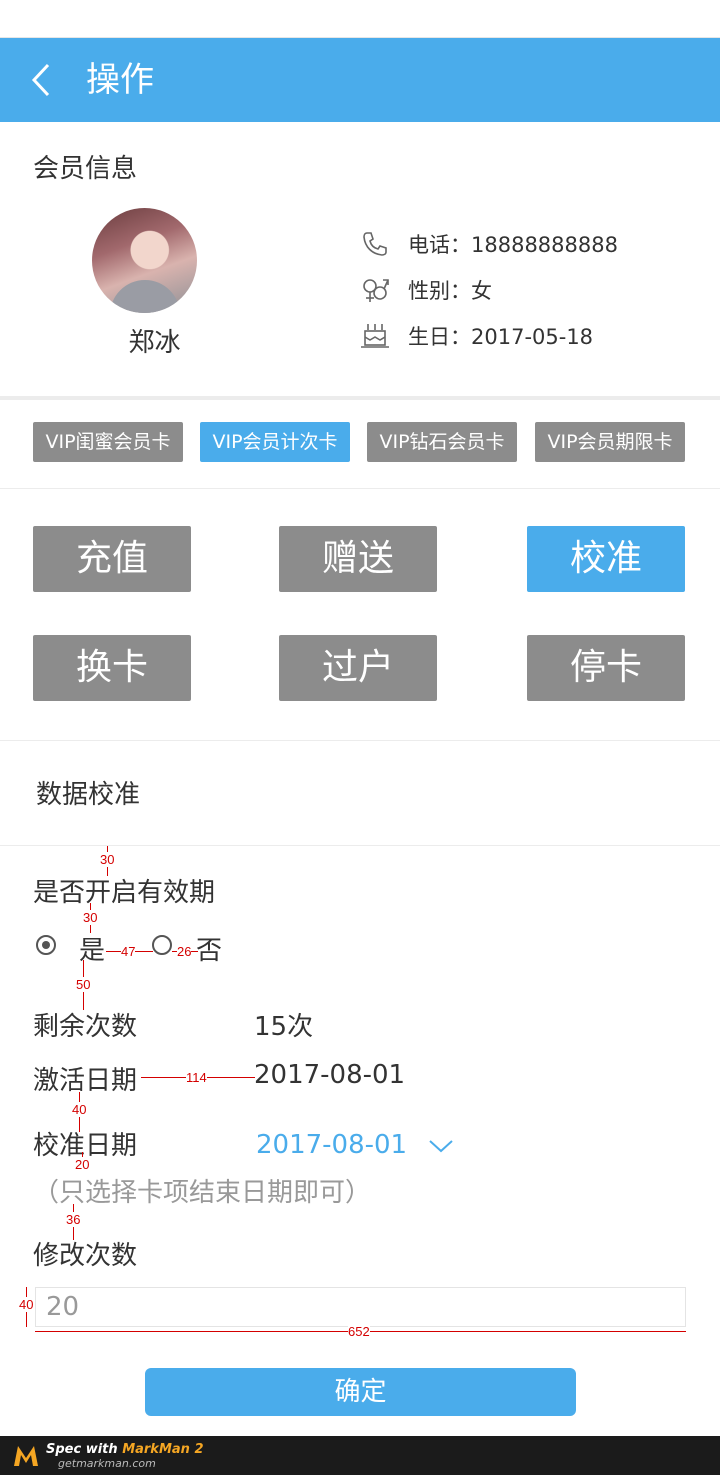 This screenshot has height=1475, width=720. I want to click on spec-mark: 652, so click(359, 1331).